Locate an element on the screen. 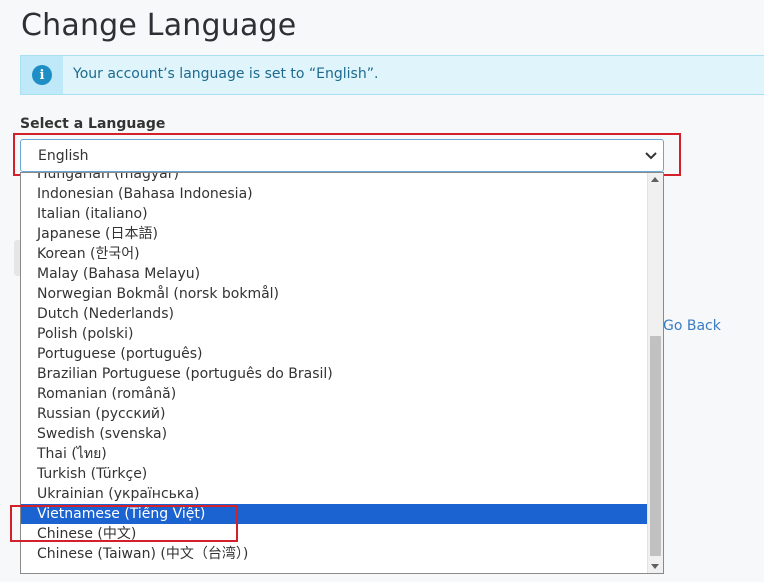 This screenshot has height=582, width=764. dropdown-scrollbar is located at coordinates (655, 373).